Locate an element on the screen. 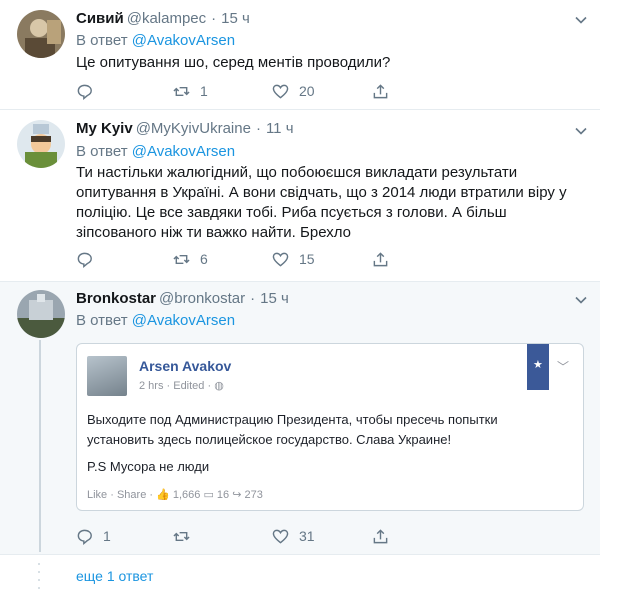 The height and width of the screenshot is (602, 619). user-handle: @bronkostar is located at coordinates (202, 298).